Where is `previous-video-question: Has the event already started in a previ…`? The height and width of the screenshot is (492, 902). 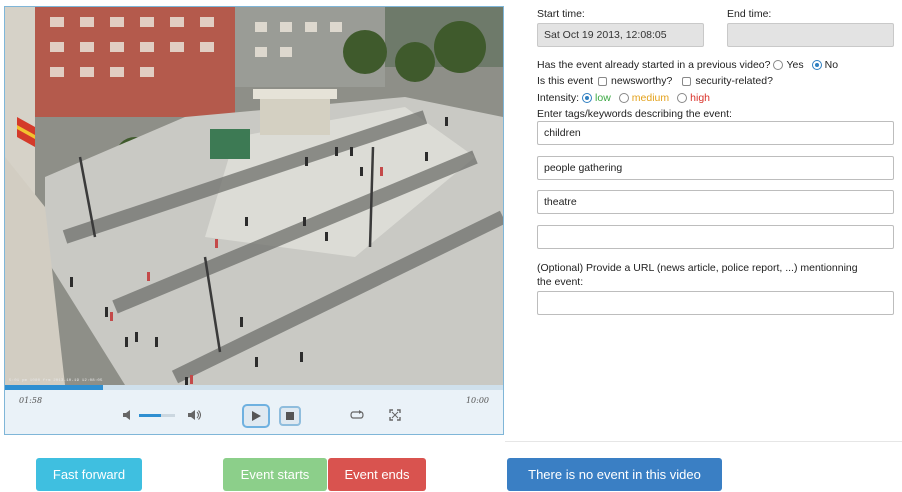
previous-video-question: Has the event already started in a previ… is located at coordinates (654, 65).